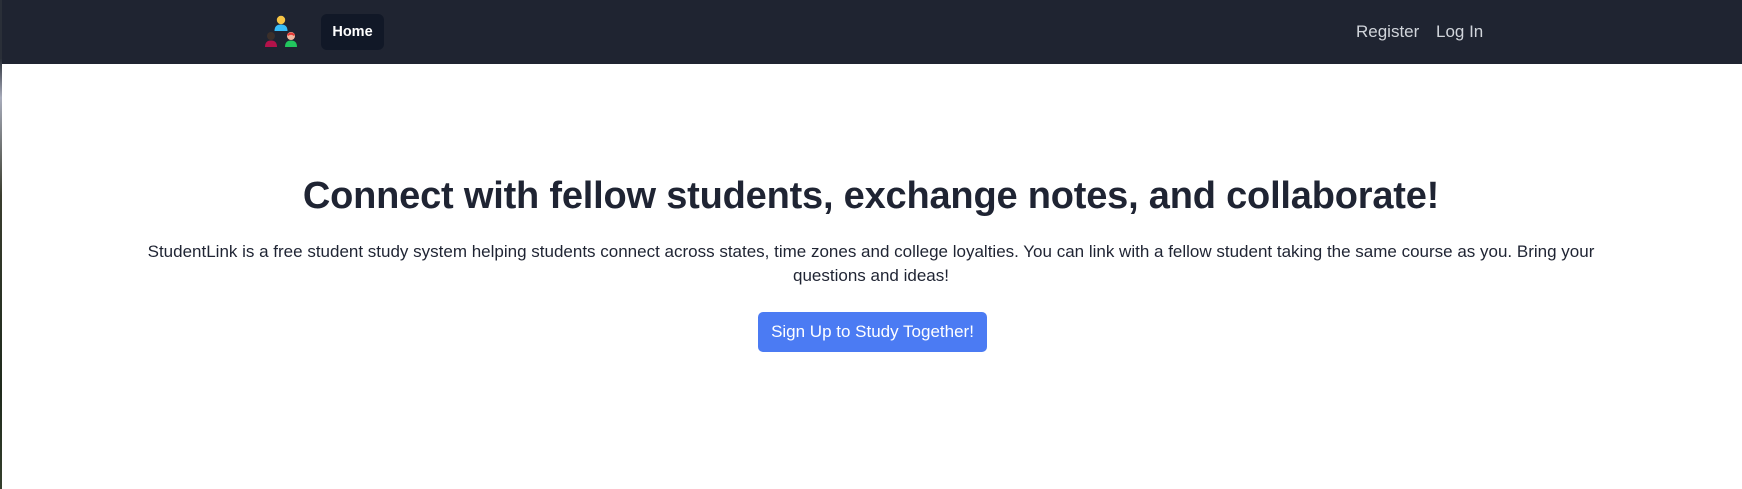 This screenshot has width=1742, height=489. What do you see at coordinates (872, 332) in the screenshot?
I see `signup-cta-button: Sign Up to Study Together!` at bounding box center [872, 332].